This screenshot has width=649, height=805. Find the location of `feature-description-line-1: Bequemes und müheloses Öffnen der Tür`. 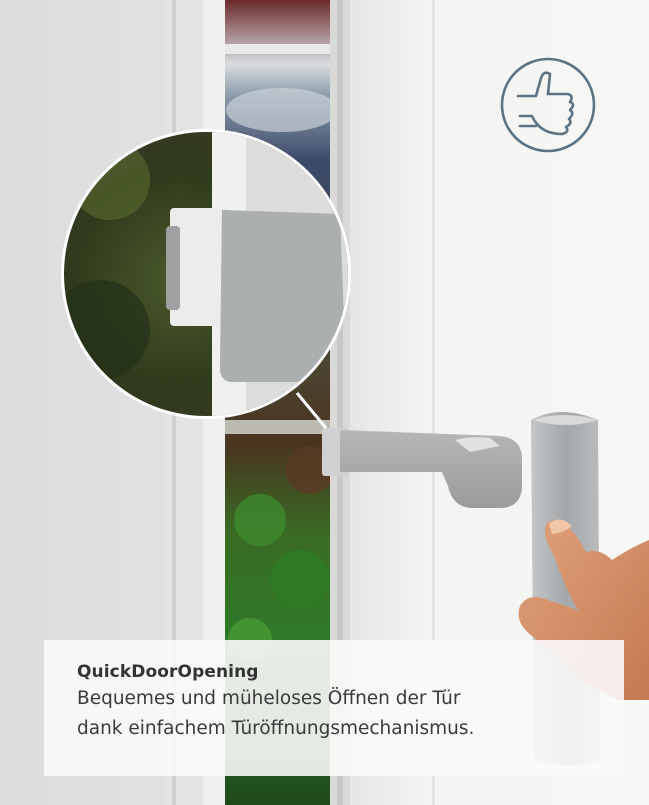

feature-description-line-1: Bequemes und müheloses Öffnen der Tür is located at coordinates (269, 698).